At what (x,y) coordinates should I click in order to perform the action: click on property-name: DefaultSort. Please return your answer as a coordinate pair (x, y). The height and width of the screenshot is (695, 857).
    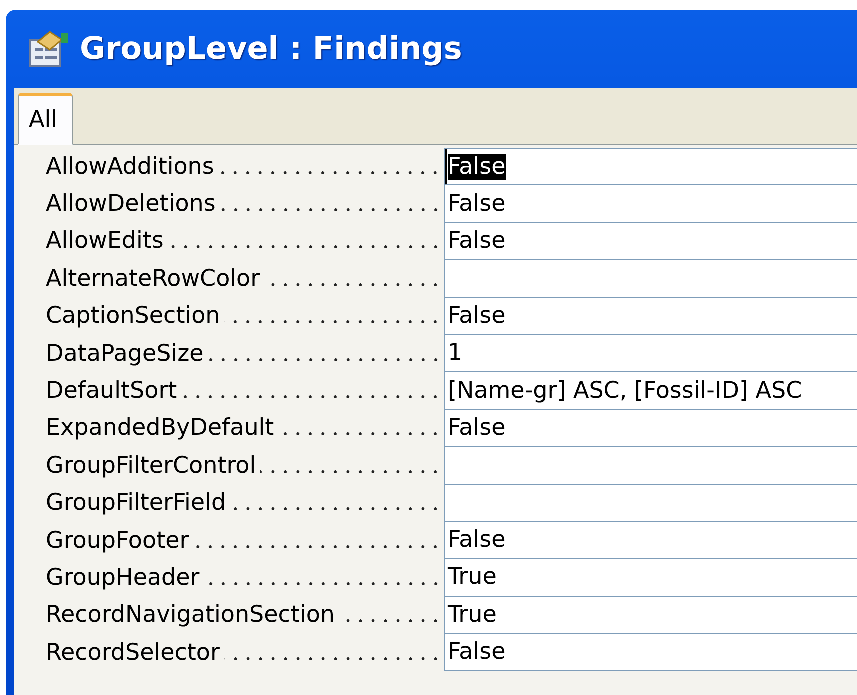
    Looking at the image, I should click on (112, 391).